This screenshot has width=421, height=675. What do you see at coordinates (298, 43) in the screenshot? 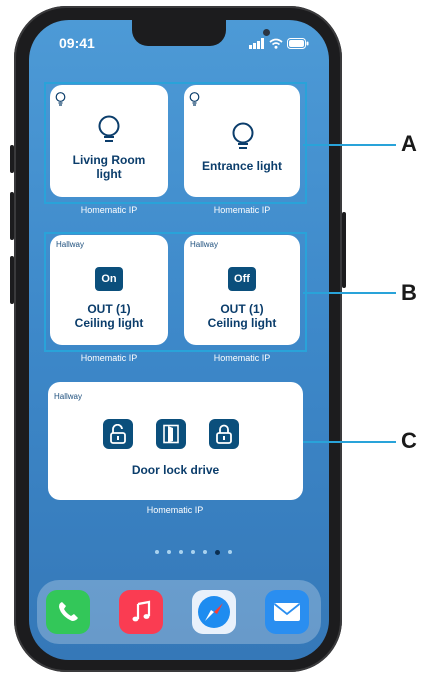
I see `battery-icon` at bounding box center [298, 43].